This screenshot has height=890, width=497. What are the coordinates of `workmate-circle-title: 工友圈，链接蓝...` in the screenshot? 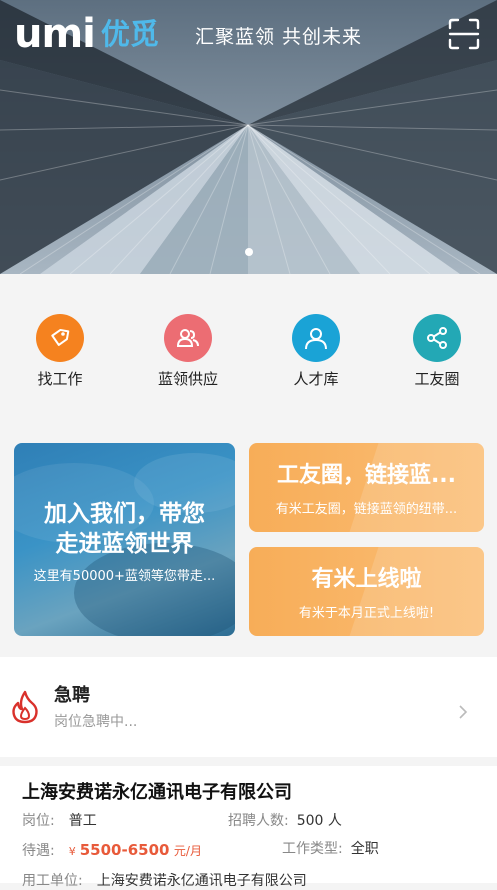 It's located at (366, 475).